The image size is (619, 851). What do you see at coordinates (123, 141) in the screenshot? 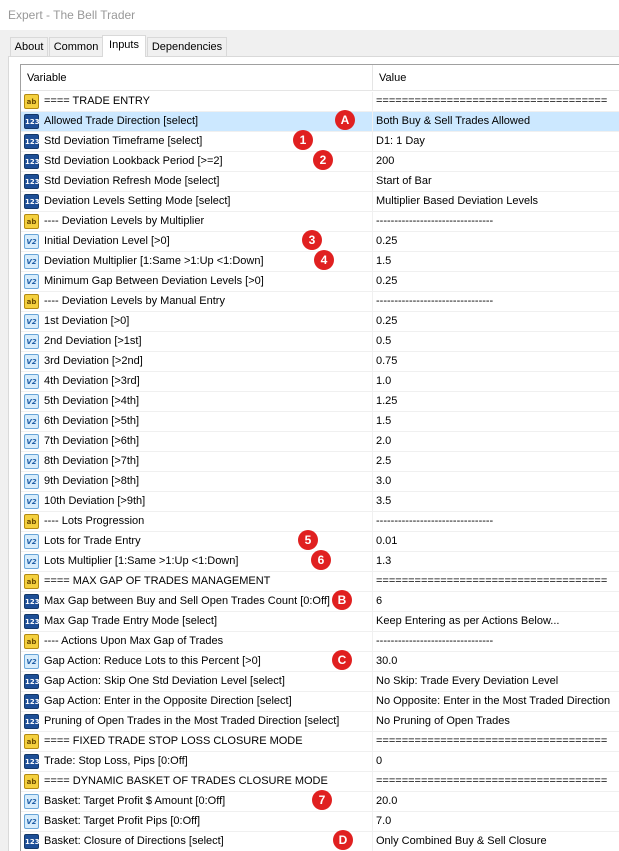
I see `param-name: Std Deviation Timeframe [select]` at bounding box center [123, 141].